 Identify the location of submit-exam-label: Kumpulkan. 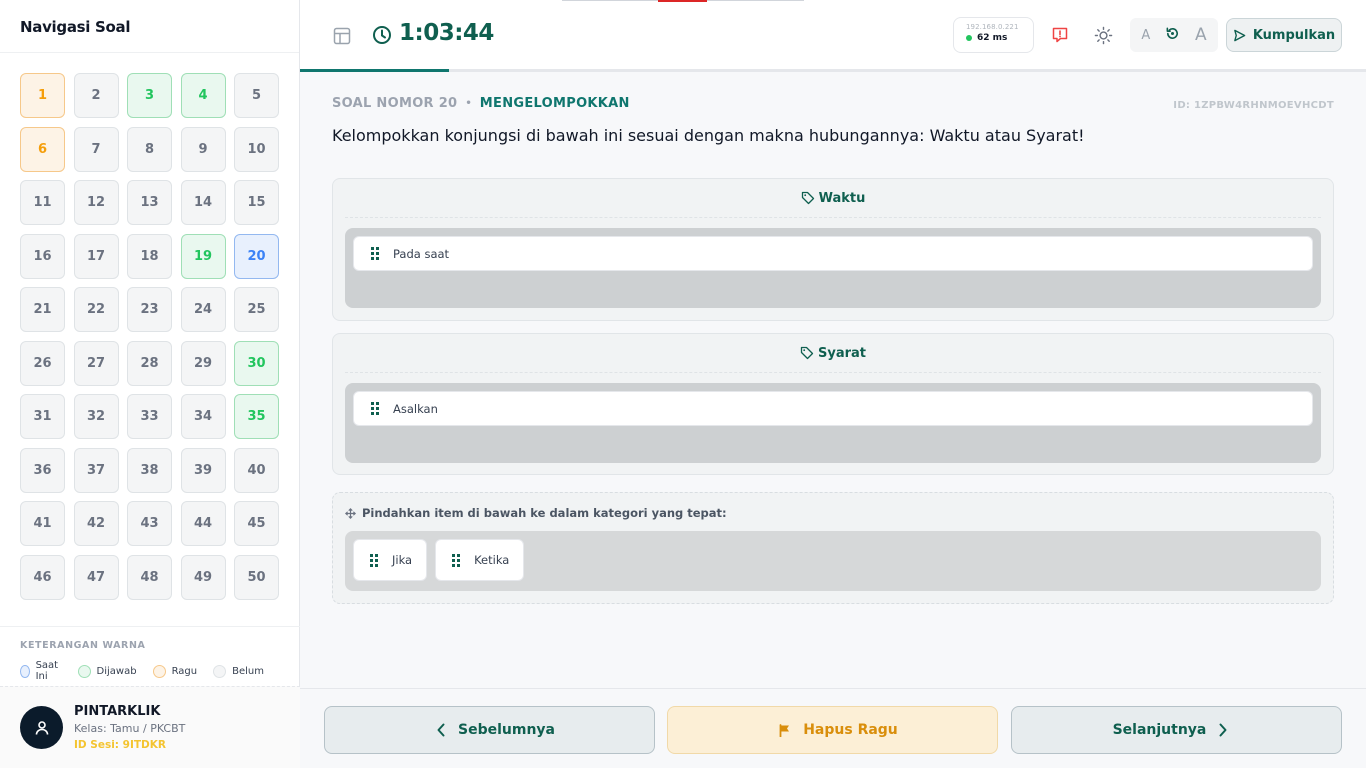
(1294, 35).